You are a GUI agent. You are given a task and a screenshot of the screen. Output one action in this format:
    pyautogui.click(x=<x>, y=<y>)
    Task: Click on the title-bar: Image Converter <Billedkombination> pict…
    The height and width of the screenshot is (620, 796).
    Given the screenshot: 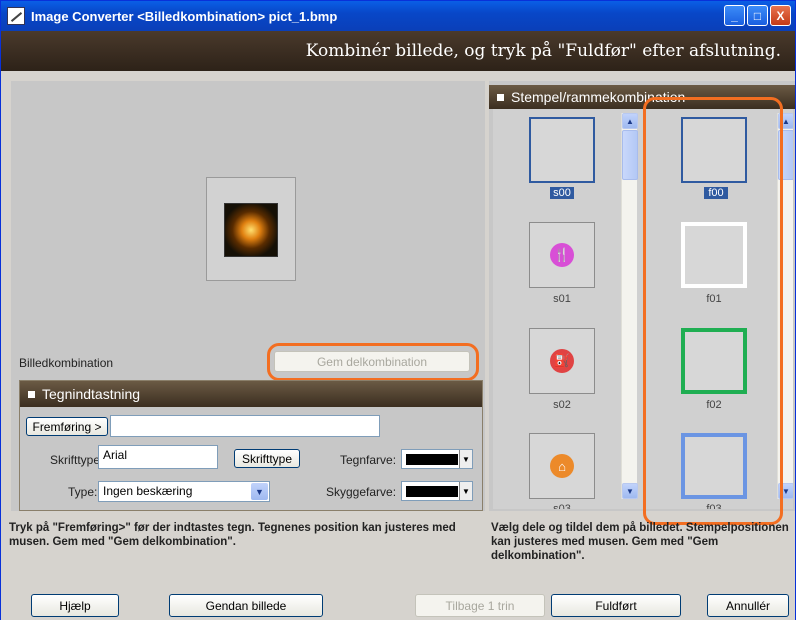 What is the action you would take?
    pyautogui.click(x=398, y=16)
    